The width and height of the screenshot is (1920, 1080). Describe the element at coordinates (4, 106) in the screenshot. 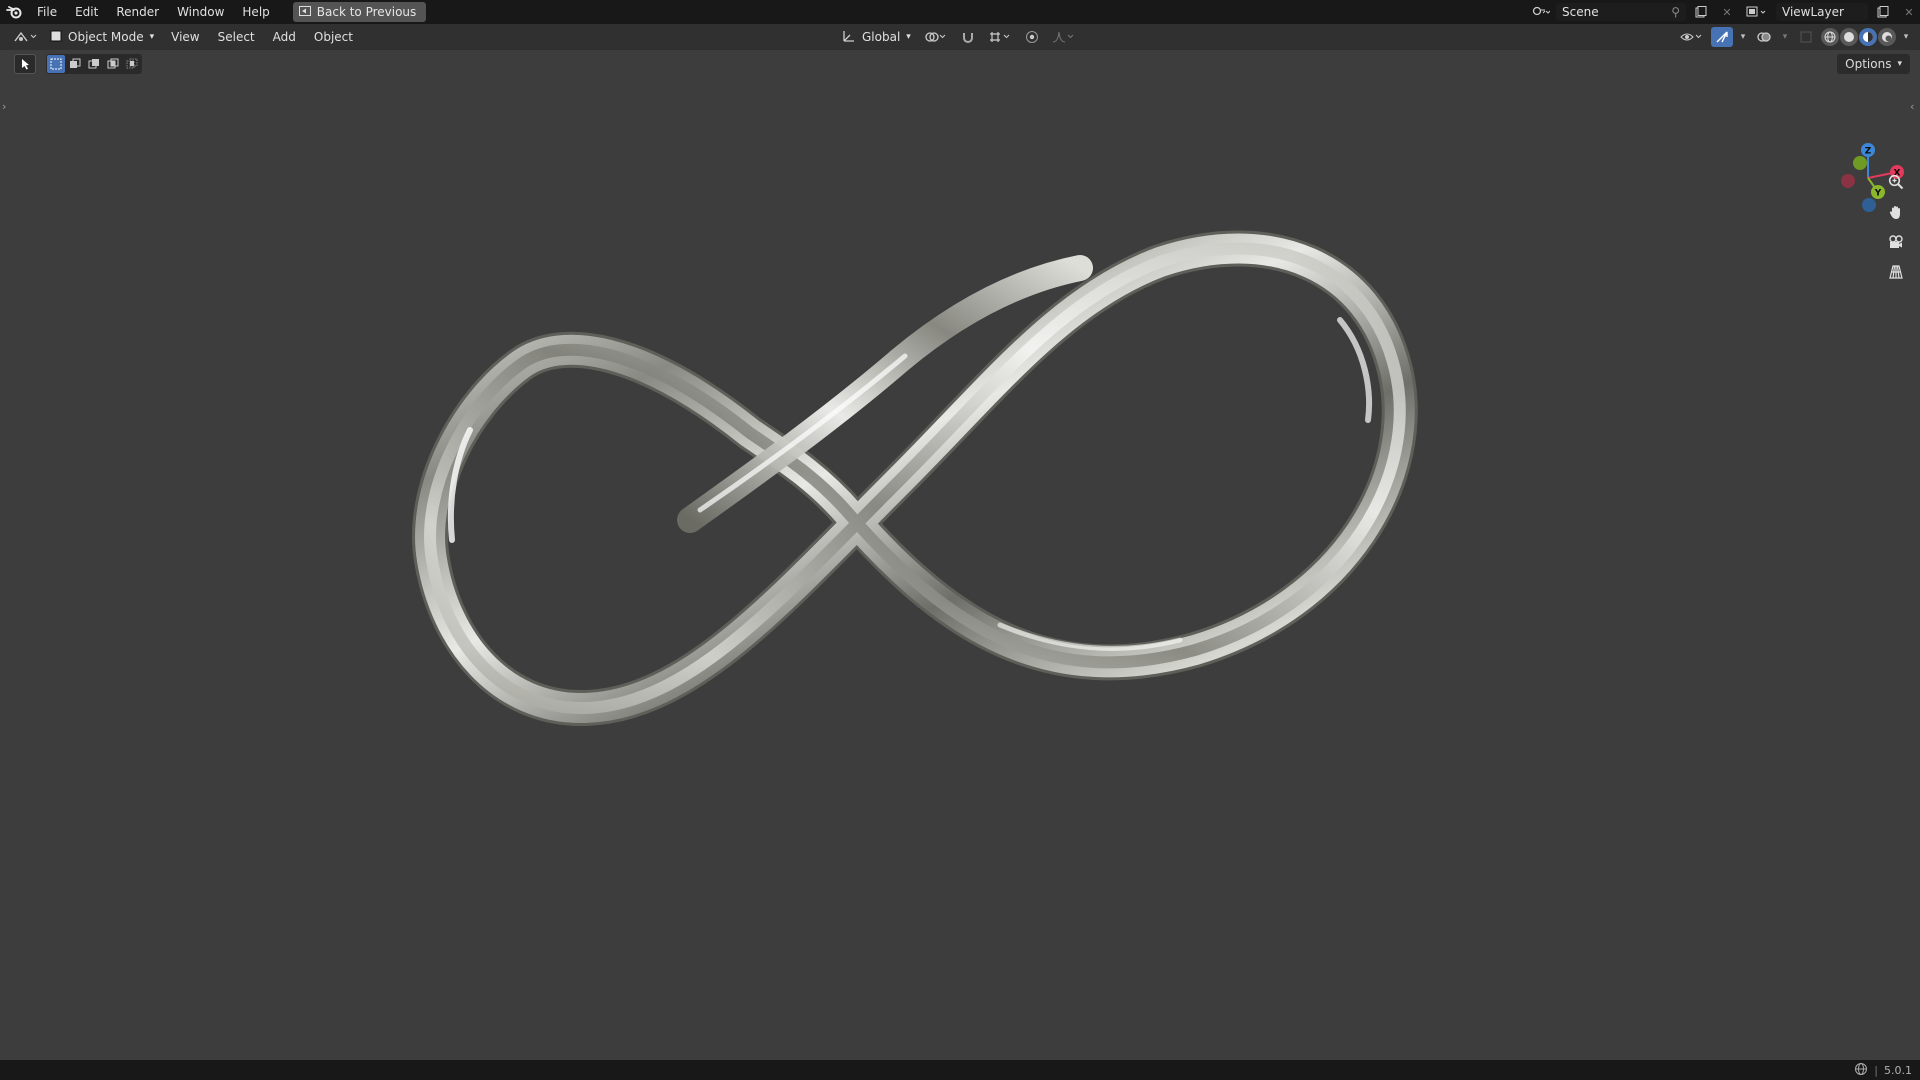

I see `toolbar-expand-arrow-icon: ›` at that location.